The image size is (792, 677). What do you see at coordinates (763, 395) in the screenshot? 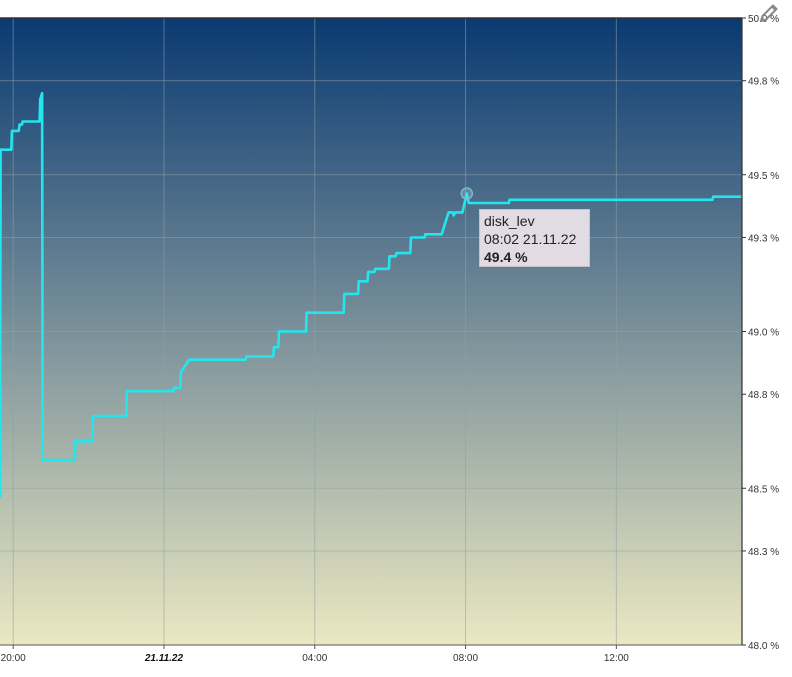
I see `y-tick-label: 48.8 %` at bounding box center [763, 395].